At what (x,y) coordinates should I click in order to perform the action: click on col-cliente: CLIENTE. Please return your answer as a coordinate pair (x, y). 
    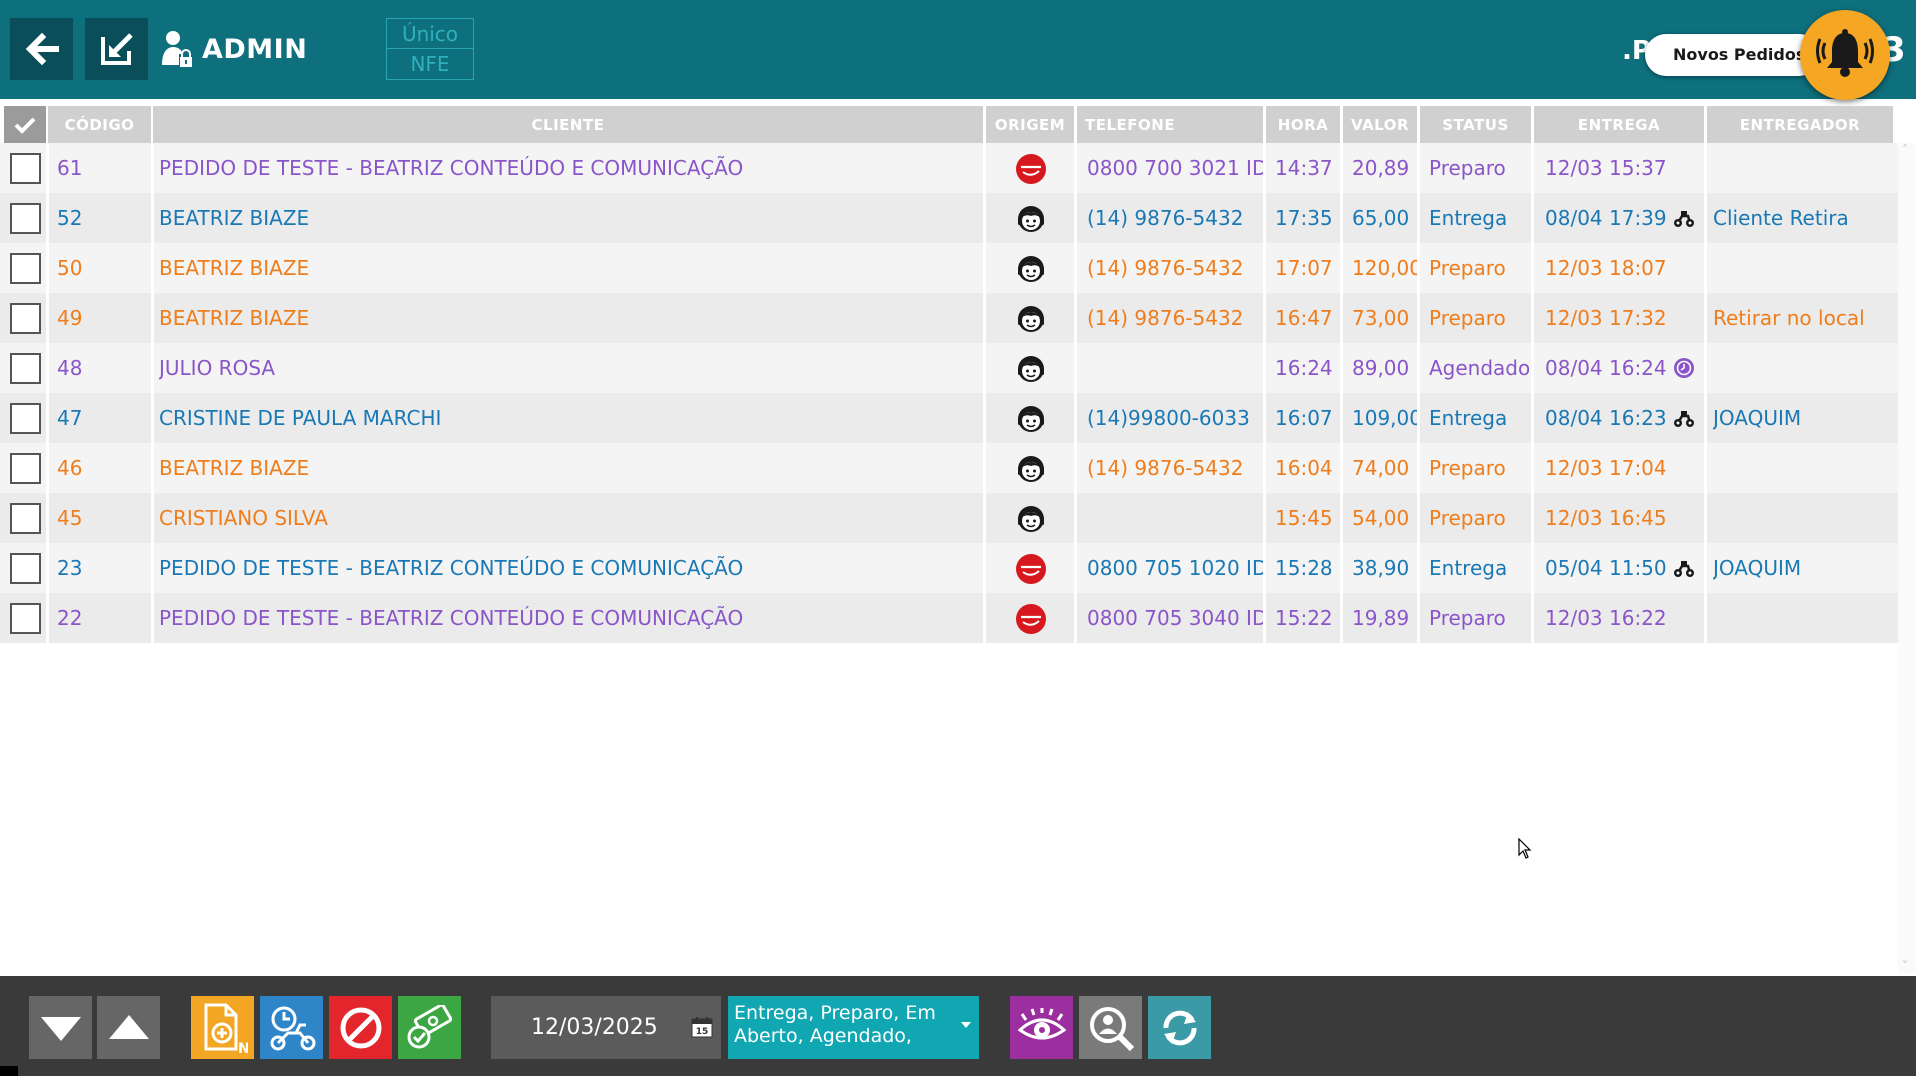
    Looking at the image, I should click on (568, 124).